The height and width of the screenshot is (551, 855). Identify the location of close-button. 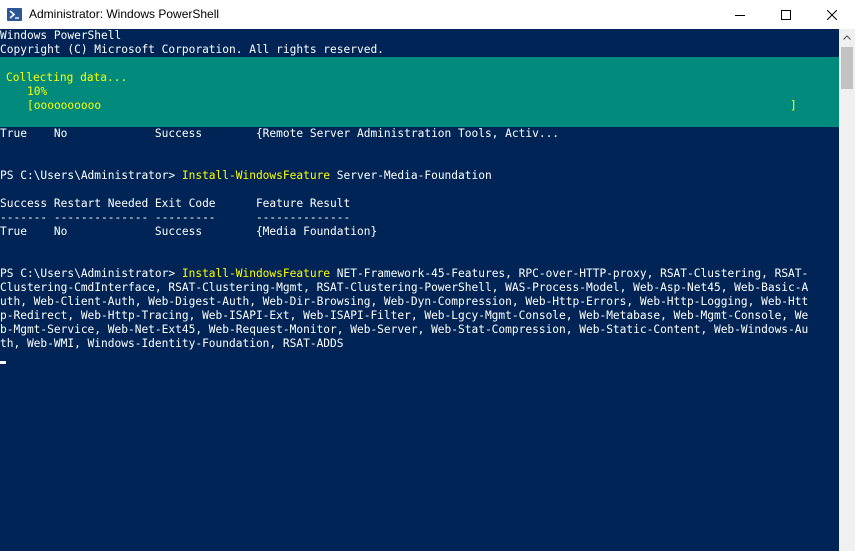
(832, 14).